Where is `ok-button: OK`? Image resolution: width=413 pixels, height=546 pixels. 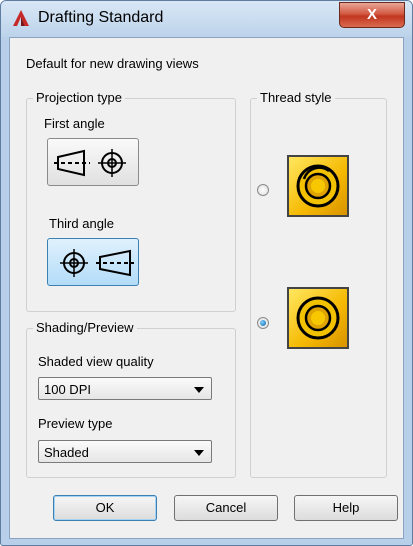 ok-button: OK is located at coordinates (105, 508).